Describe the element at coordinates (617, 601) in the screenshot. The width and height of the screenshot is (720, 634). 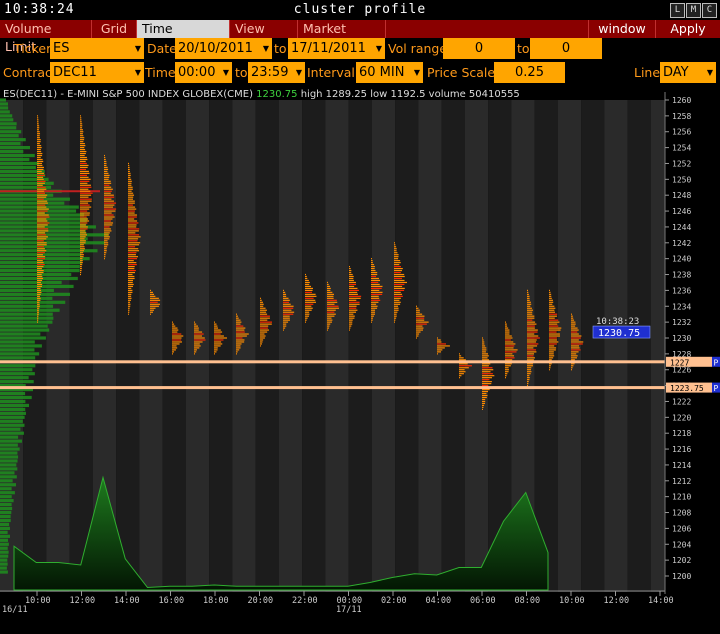
I see `time-tick-label: 12:00` at that location.